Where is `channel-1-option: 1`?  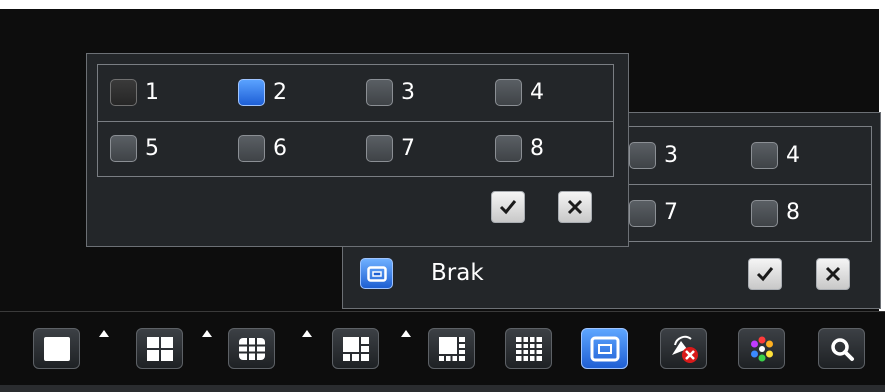 channel-1-option: 1 is located at coordinates (134, 93).